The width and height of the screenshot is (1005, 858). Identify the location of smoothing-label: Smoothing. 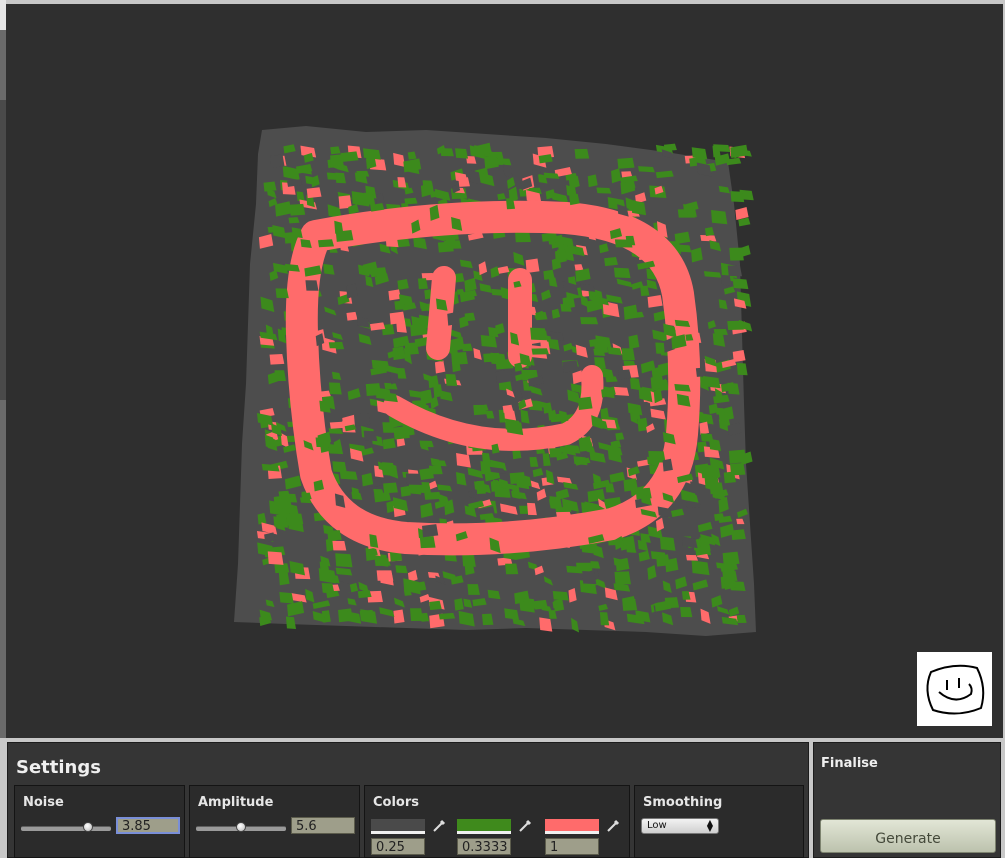
(683, 802).